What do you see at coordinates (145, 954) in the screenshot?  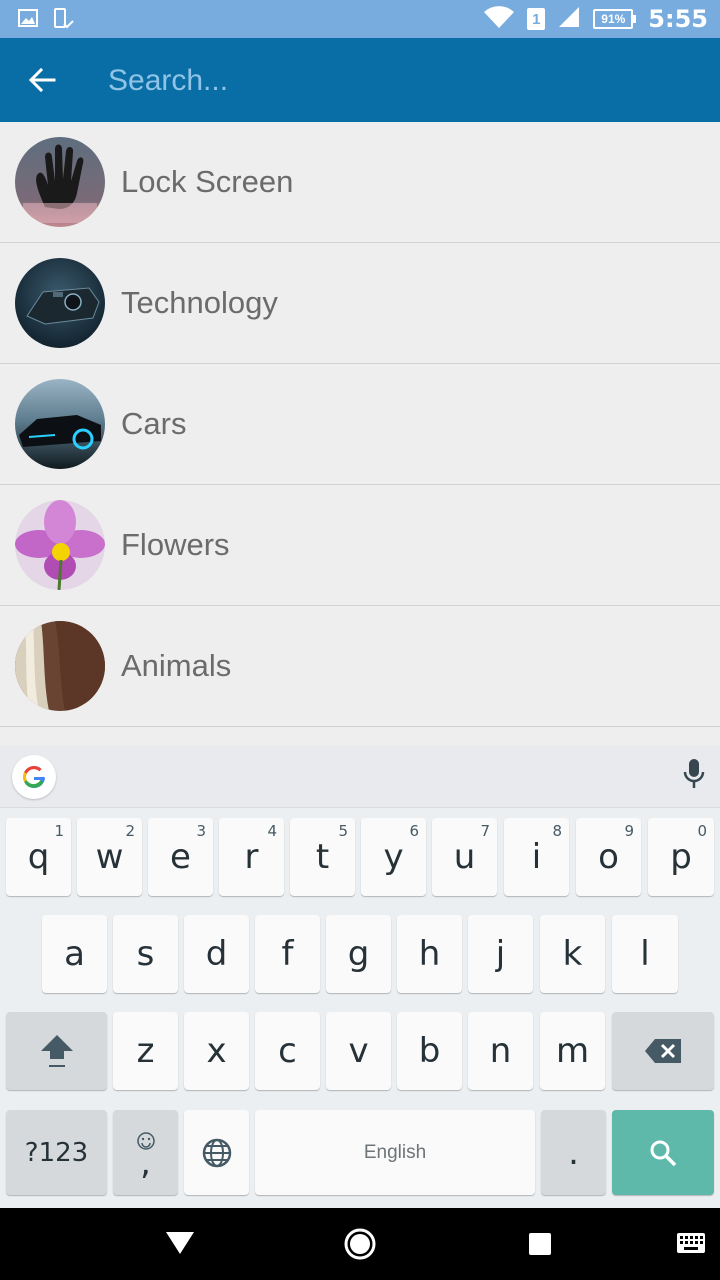 I see `key-s: s` at bounding box center [145, 954].